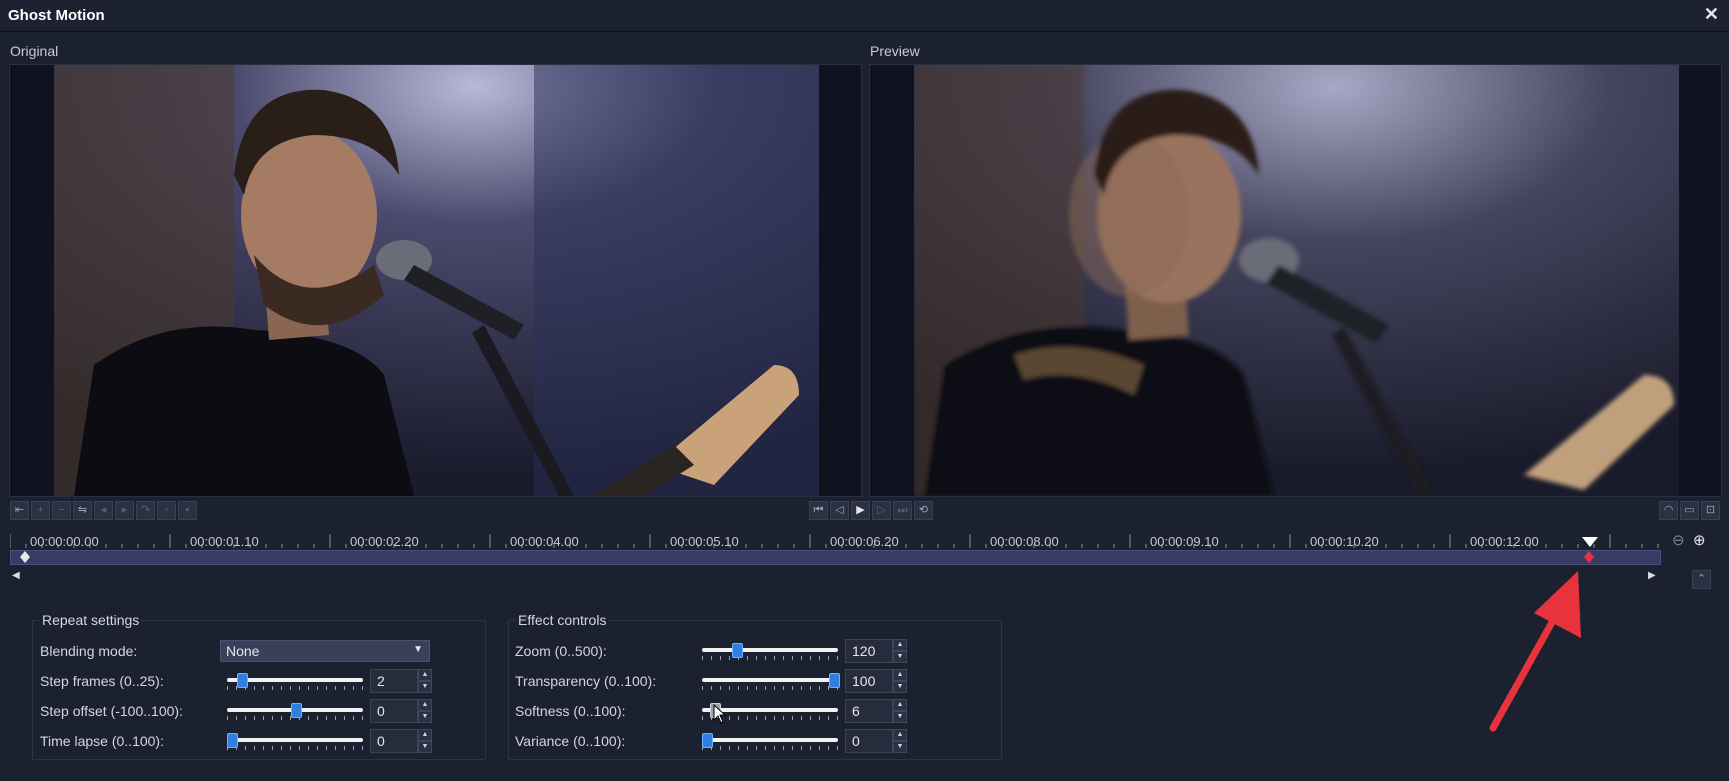 The height and width of the screenshot is (781, 1729). What do you see at coordinates (82, 510) in the screenshot?
I see `reverse-keyframes-icon: ⇋` at bounding box center [82, 510].